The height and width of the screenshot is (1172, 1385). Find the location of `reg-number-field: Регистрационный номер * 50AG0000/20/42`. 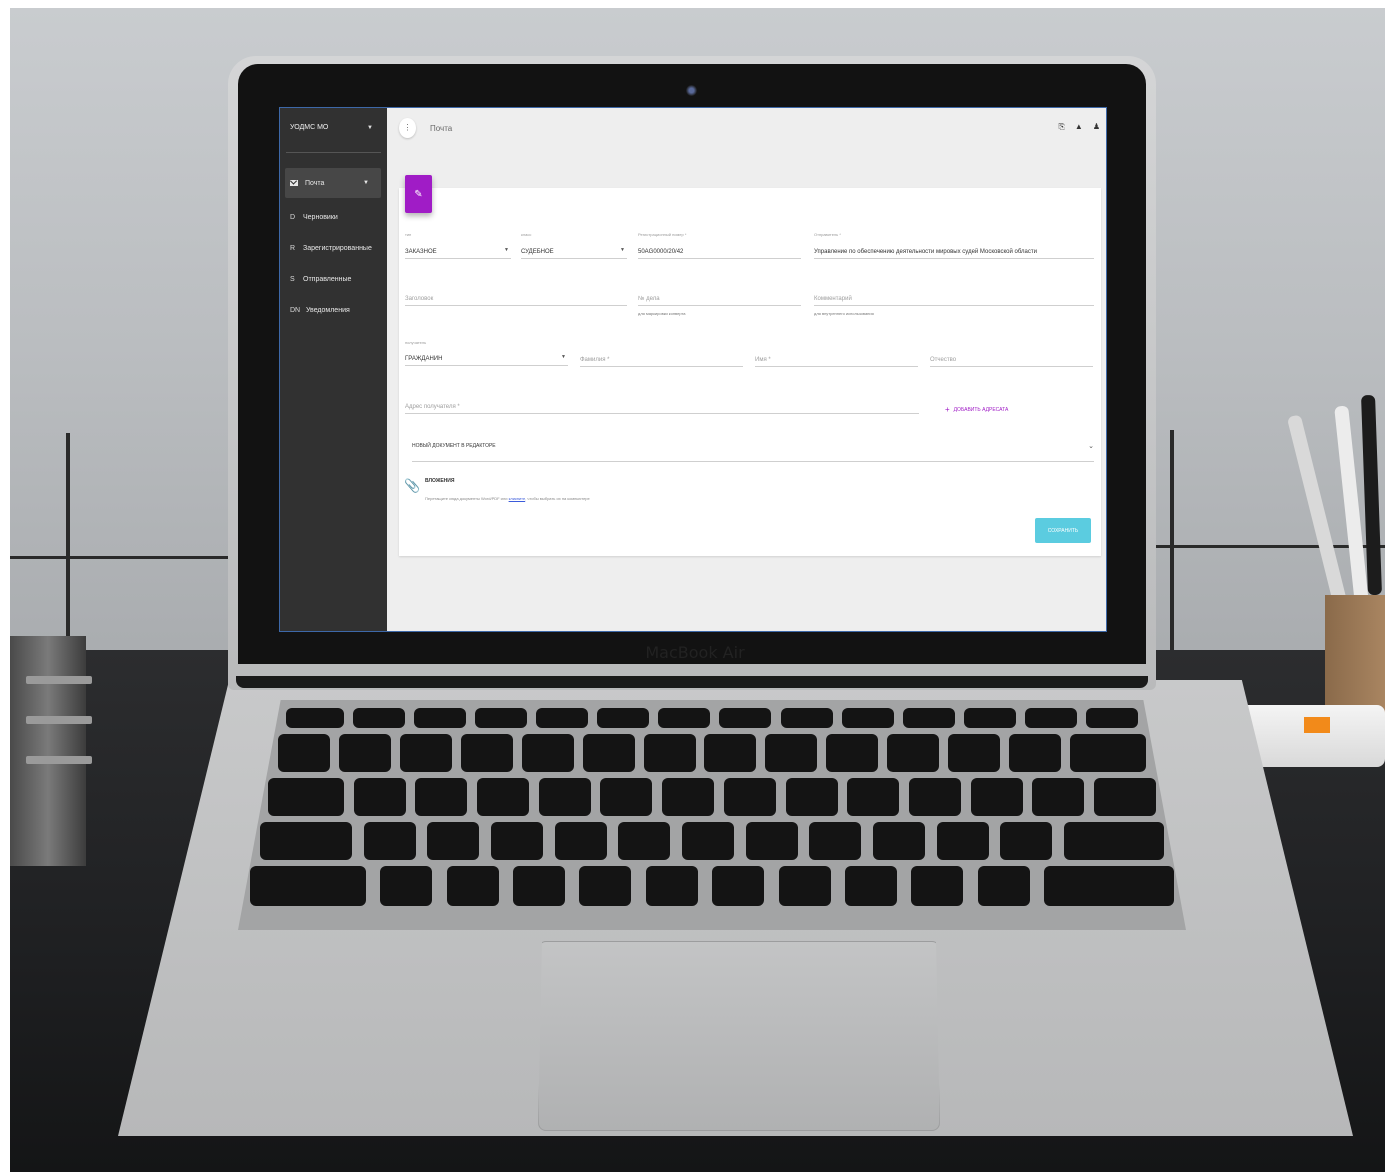

reg-number-field: Регистрационный номер * 50AG0000/20/42 is located at coordinates (719, 245).